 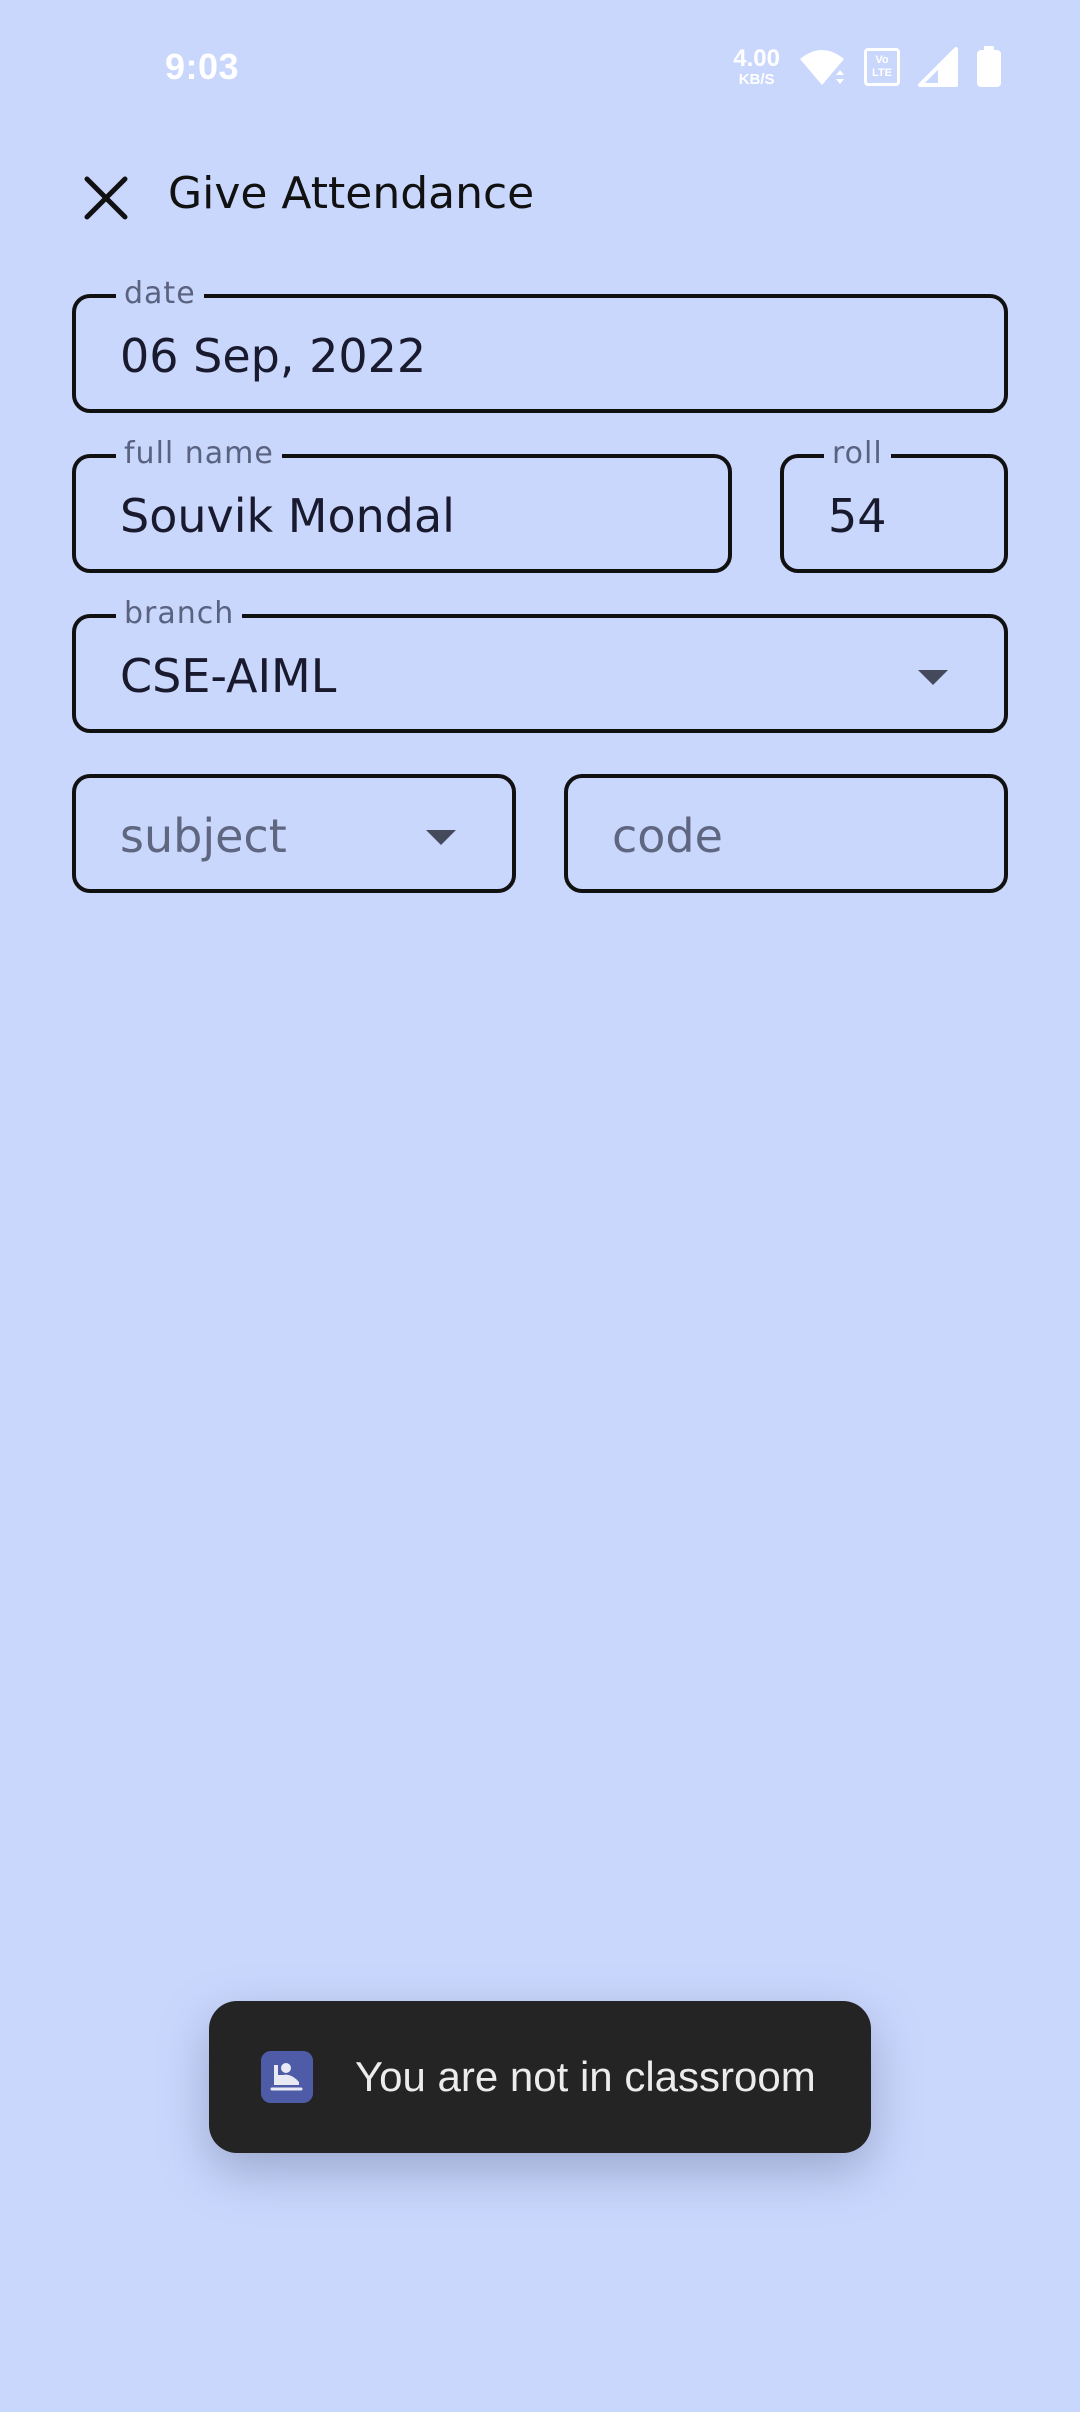 I want to click on branch-dropdown: branch CSE-AIML, so click(x=540, y=664).